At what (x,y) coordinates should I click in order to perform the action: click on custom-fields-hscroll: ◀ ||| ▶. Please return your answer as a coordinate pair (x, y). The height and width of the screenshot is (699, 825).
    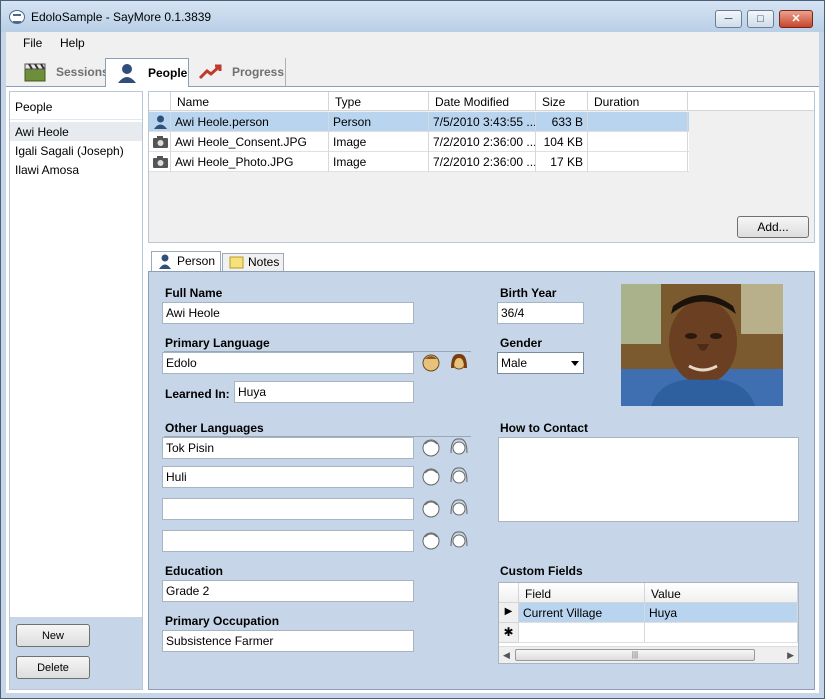
    Looking at the image, I should click on (648, 654).